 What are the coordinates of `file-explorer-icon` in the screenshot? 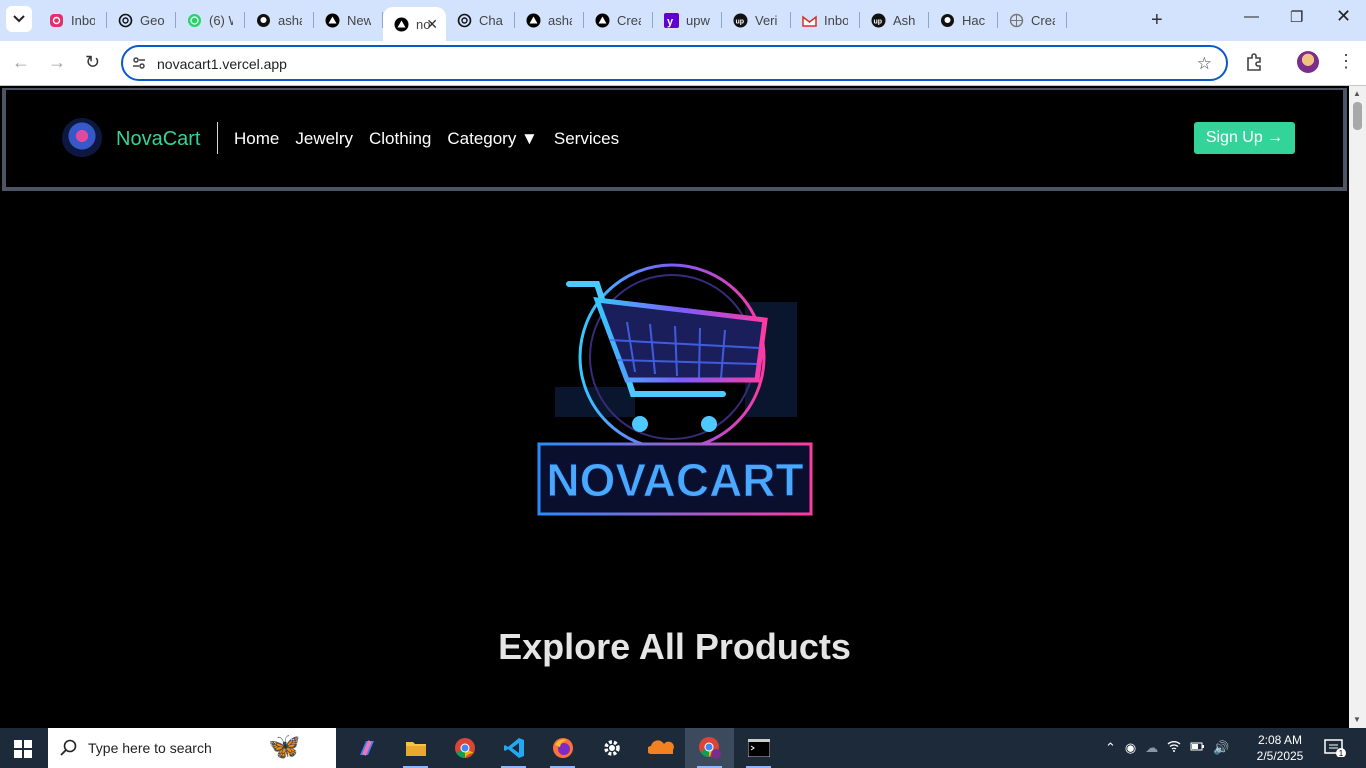 It's located at (415, 748).